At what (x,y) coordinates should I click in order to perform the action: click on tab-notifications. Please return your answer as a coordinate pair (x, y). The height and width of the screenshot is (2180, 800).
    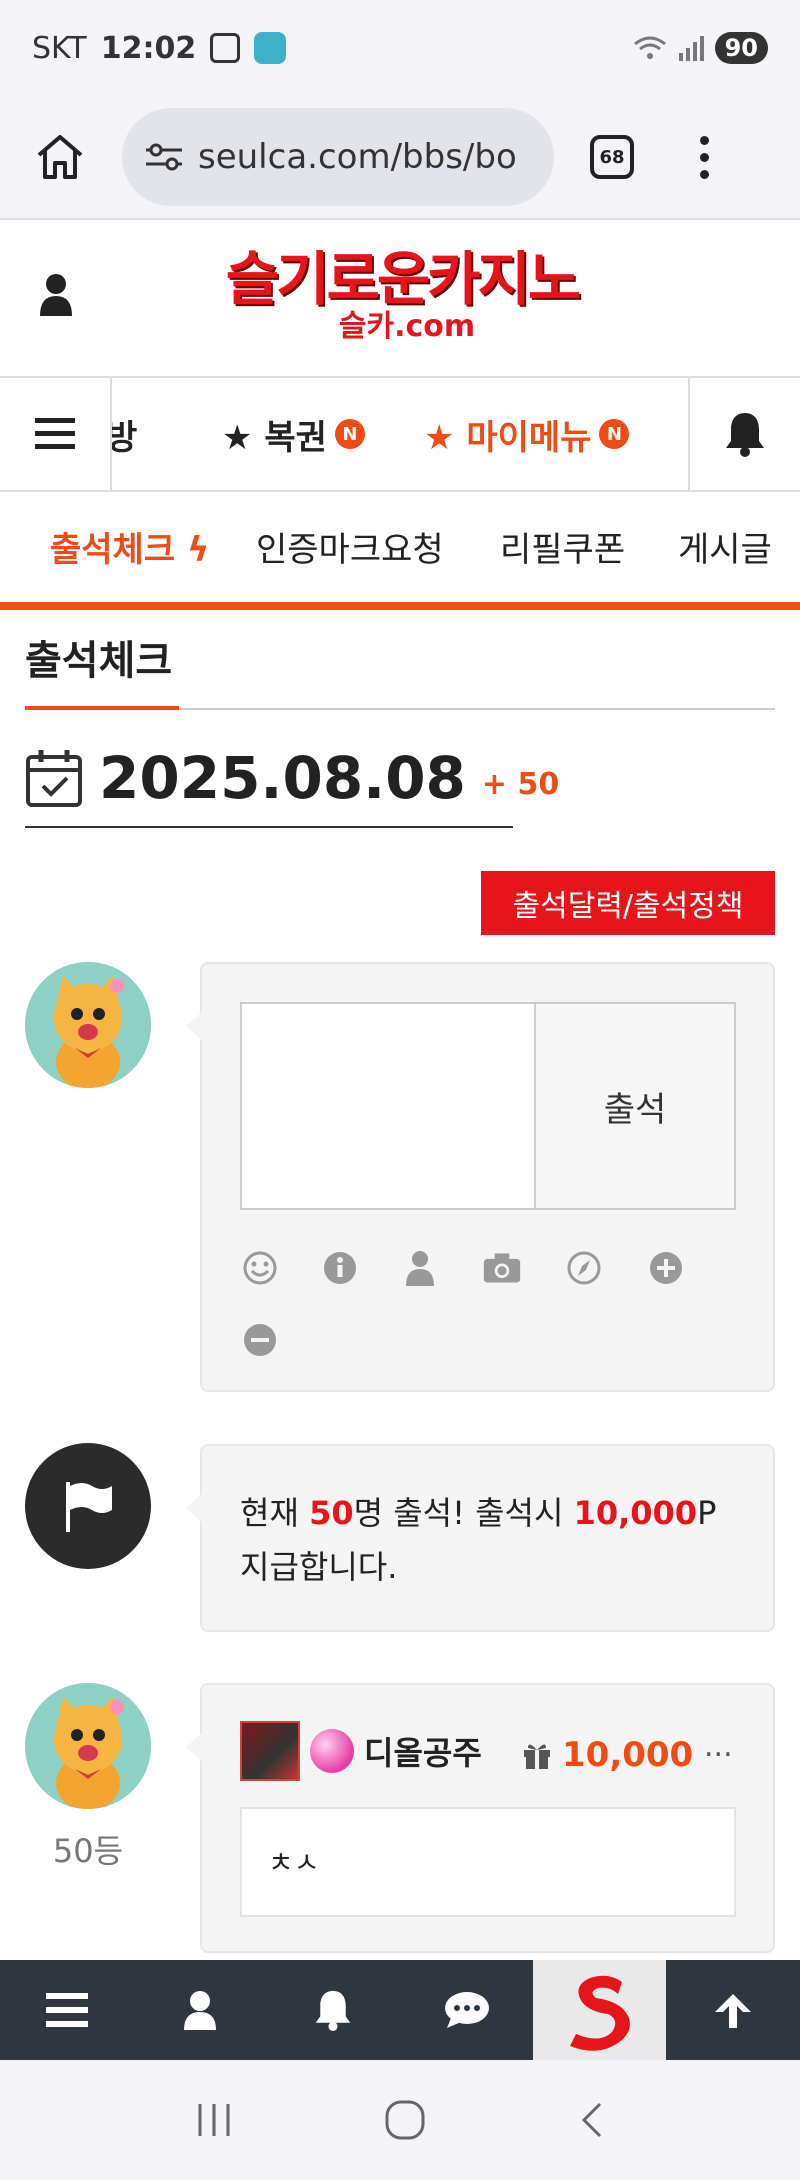
    Looking at the image, I should click on (333, 2010).